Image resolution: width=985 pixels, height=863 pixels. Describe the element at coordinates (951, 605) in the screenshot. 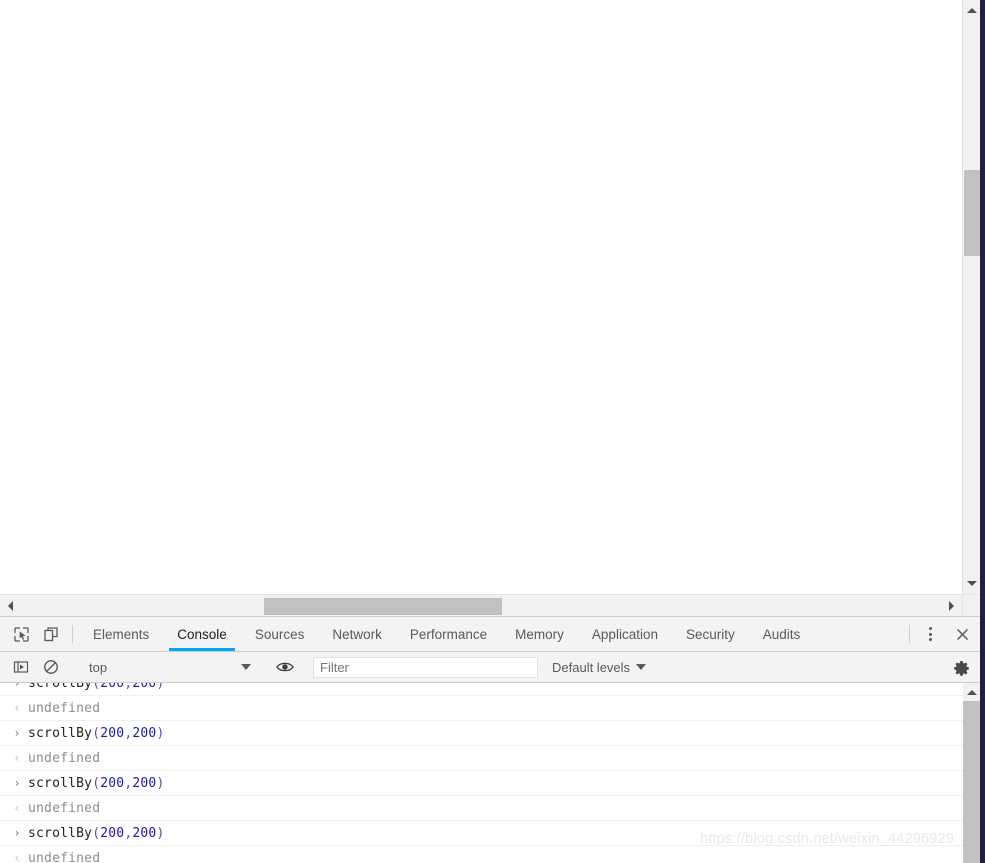

I see `scroll-right-arrow-icon` at that location.